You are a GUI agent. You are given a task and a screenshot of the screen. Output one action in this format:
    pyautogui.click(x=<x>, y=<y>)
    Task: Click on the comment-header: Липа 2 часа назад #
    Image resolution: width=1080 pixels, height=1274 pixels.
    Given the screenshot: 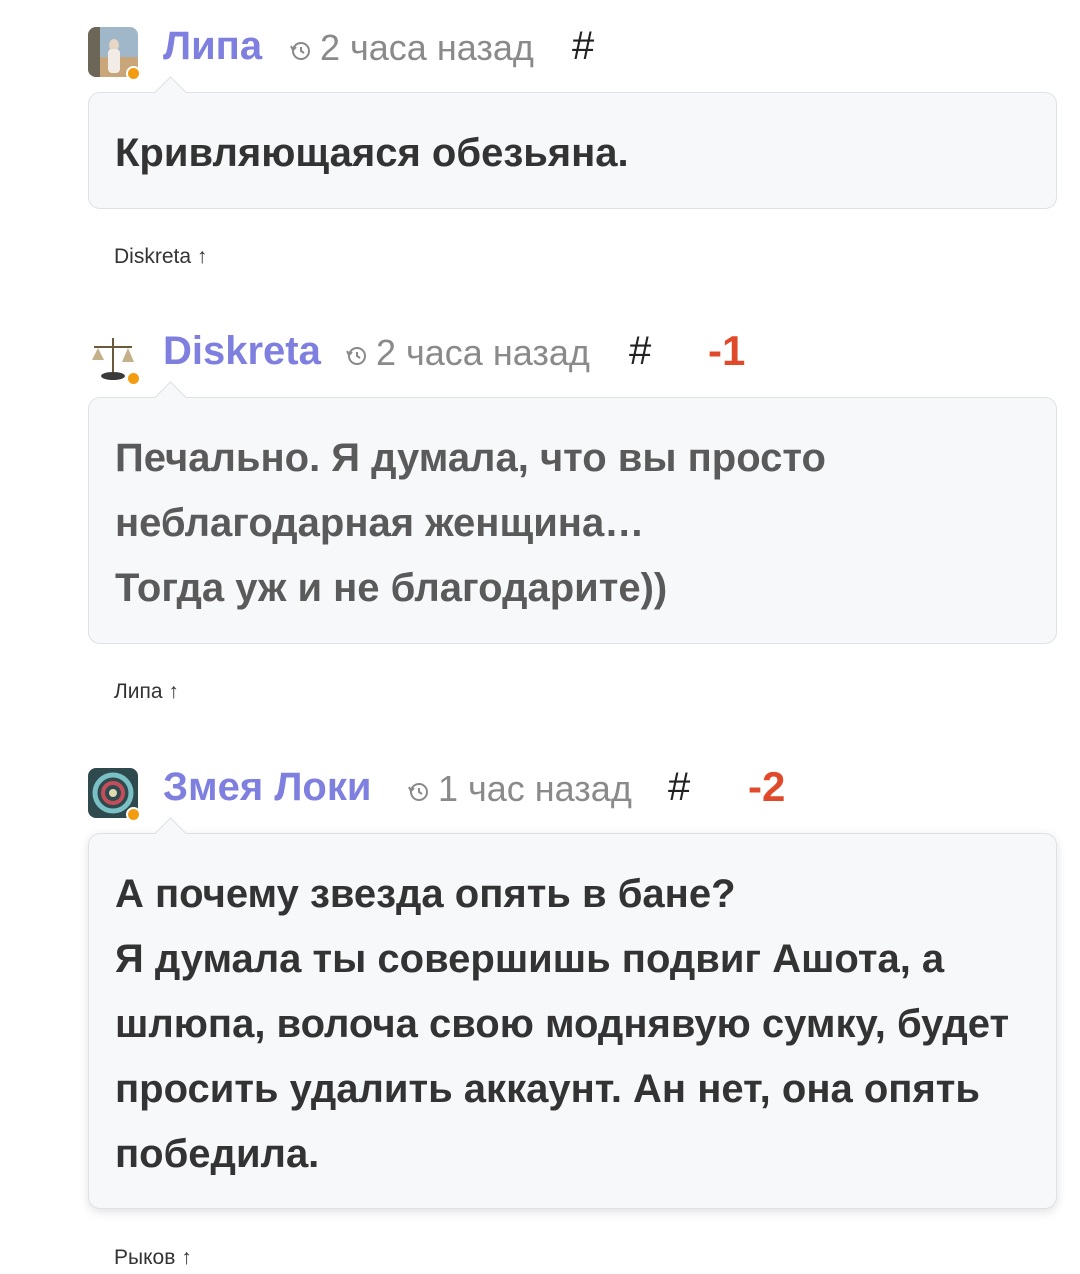 What is the action you would take?
    pyautogui.click(x=572, y=51)
    